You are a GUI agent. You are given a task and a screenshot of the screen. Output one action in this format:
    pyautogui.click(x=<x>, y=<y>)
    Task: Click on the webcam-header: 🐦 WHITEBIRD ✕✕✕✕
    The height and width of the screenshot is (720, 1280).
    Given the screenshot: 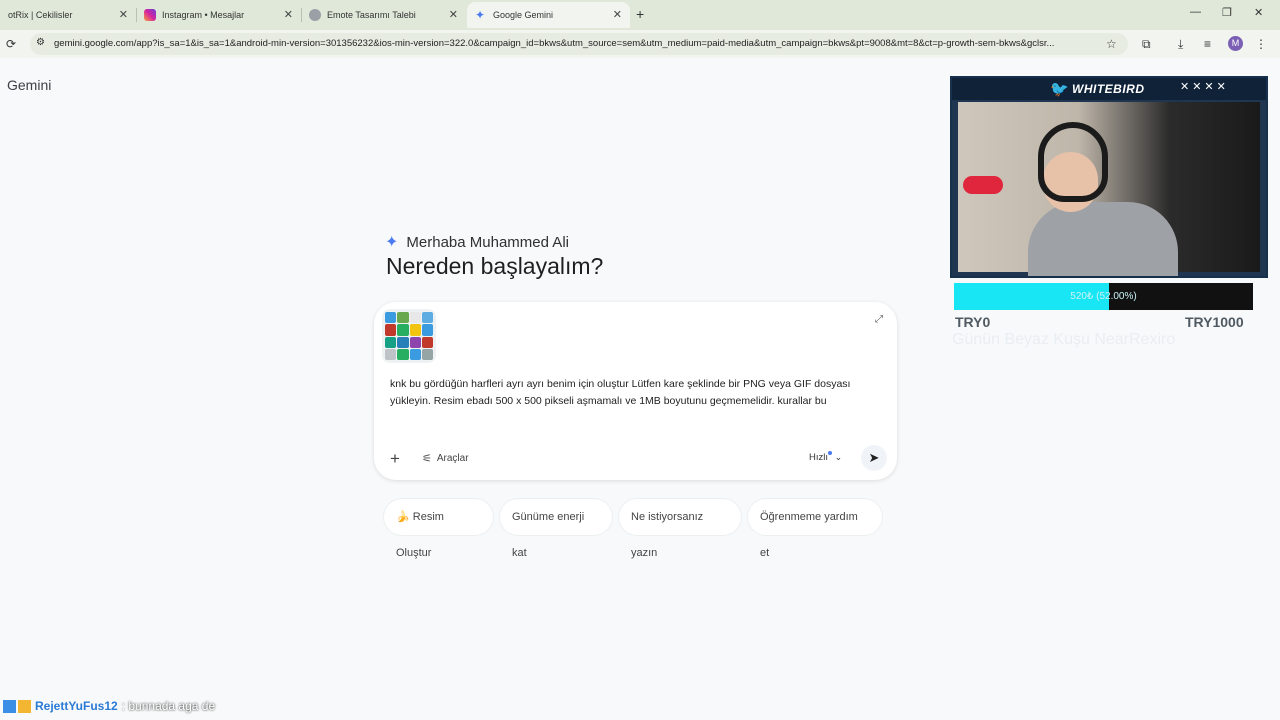 What is the action you would take?
    pyautogui.click(x=1109, y=89)
    